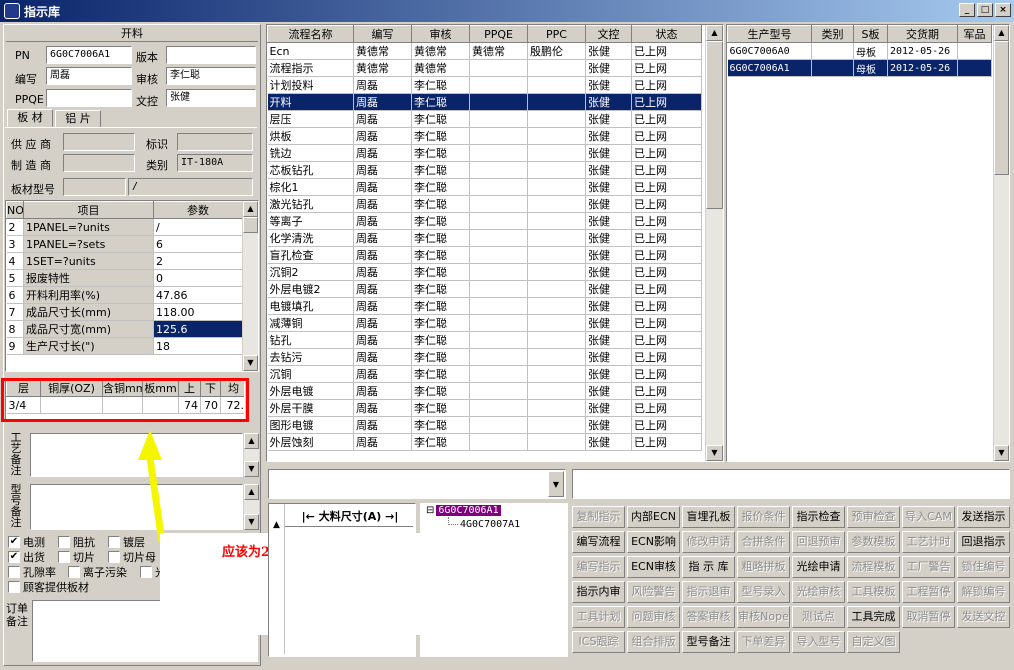 The height and width of the screenshot is (670, 1014). Describe the element at coordinates (873, 592) in the screenshot. I see `toolbar-button: 工具模板` at that location.